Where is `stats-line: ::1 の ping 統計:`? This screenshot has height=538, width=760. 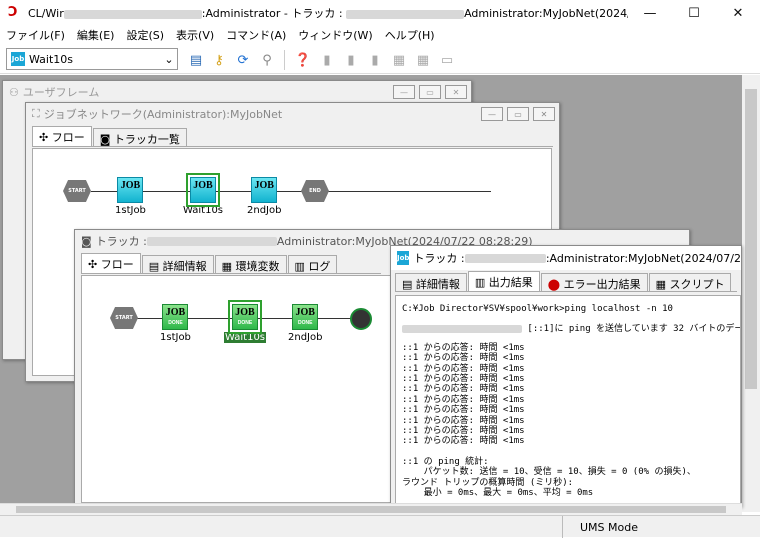 stats-line: ::1 の ping 統計: is located at coordinates (445, 461).